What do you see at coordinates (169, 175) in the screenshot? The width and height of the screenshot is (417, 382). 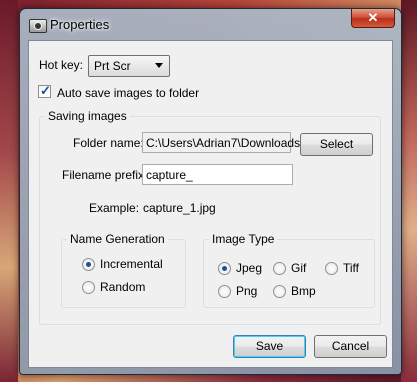 I see `filename-prefix-value: capture_` at bounding box center [169, 175].